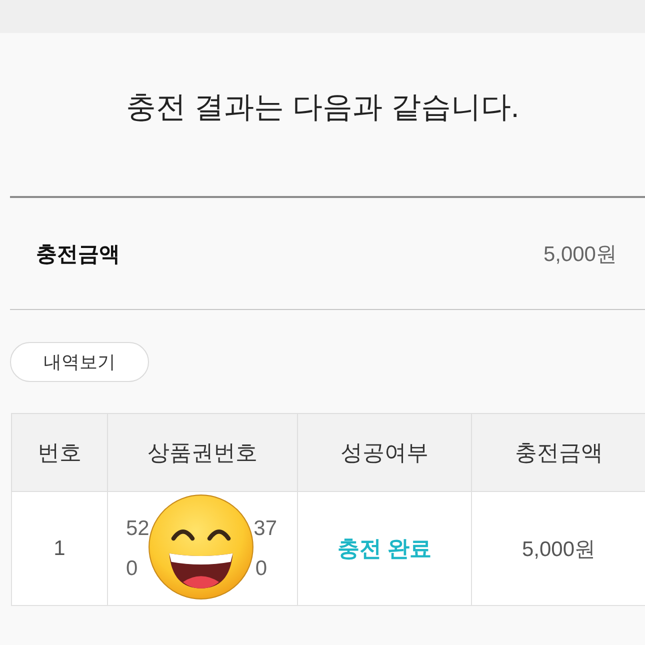 The height and width of the screenshot is (645, 645). Describe the element at coordinates (138, 529) in the screenshot. I see `voucher-number-fragment: 52` at that location.